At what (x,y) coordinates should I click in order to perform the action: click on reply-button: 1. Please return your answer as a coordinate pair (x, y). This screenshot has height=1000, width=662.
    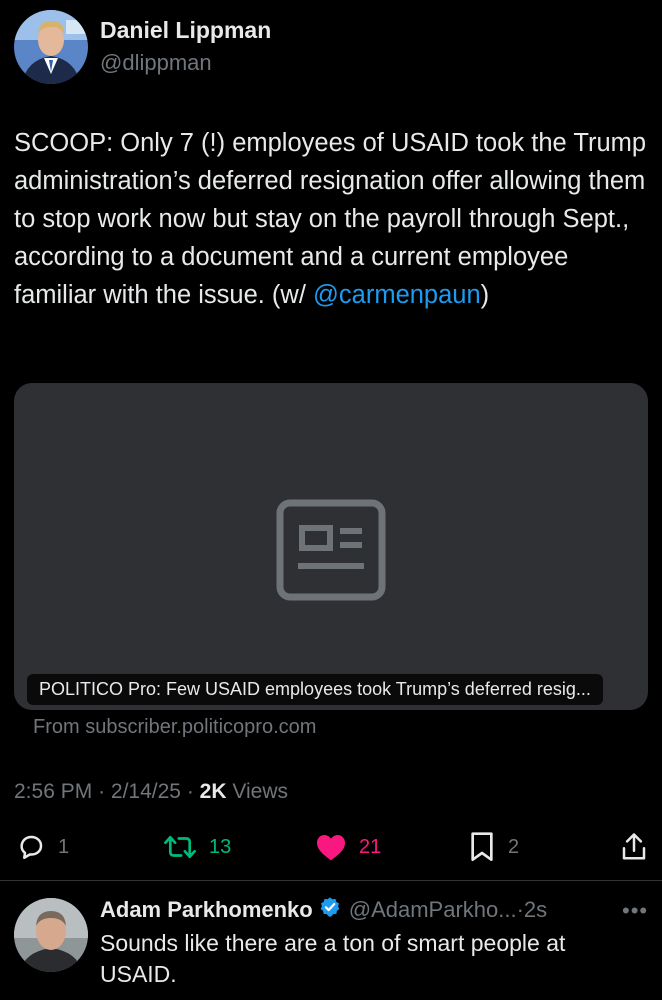
    Looking at the image, I should click on (42, 847).